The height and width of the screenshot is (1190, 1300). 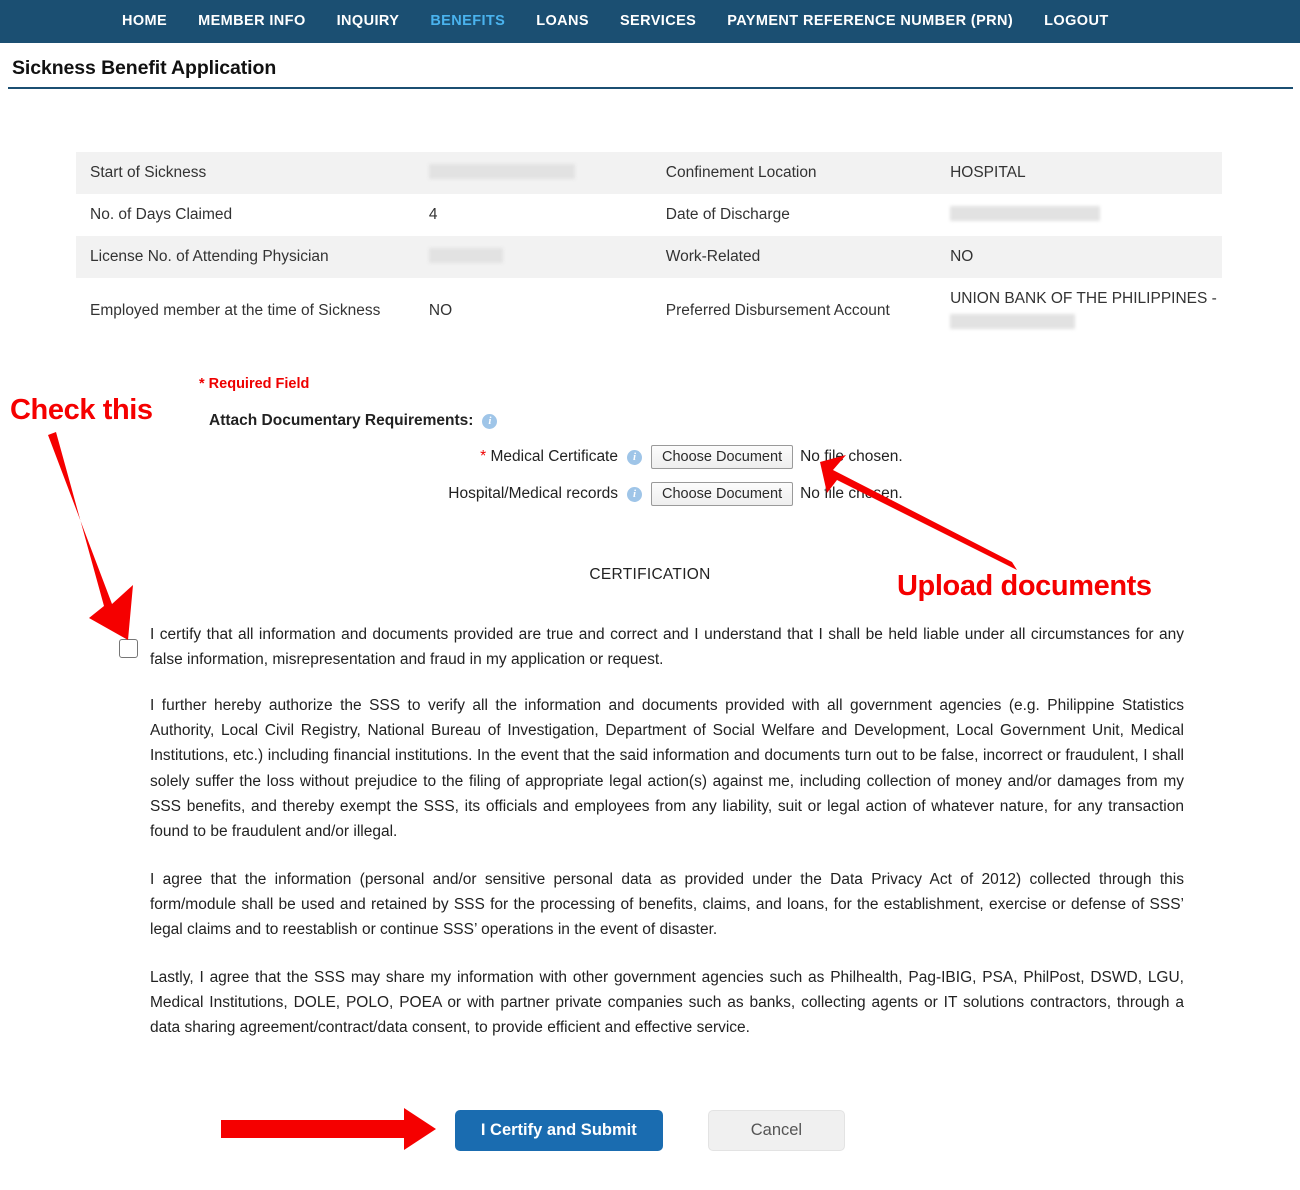 I want to click on certification-checkbox, so click(x=128, y=648).